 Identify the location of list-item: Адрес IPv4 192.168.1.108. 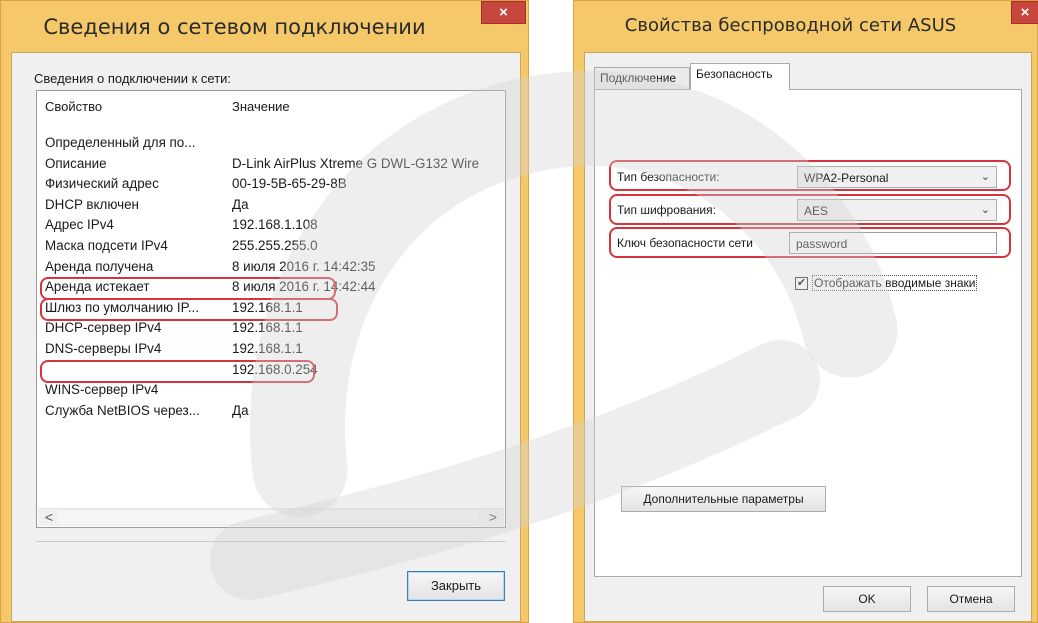
(271, 227).